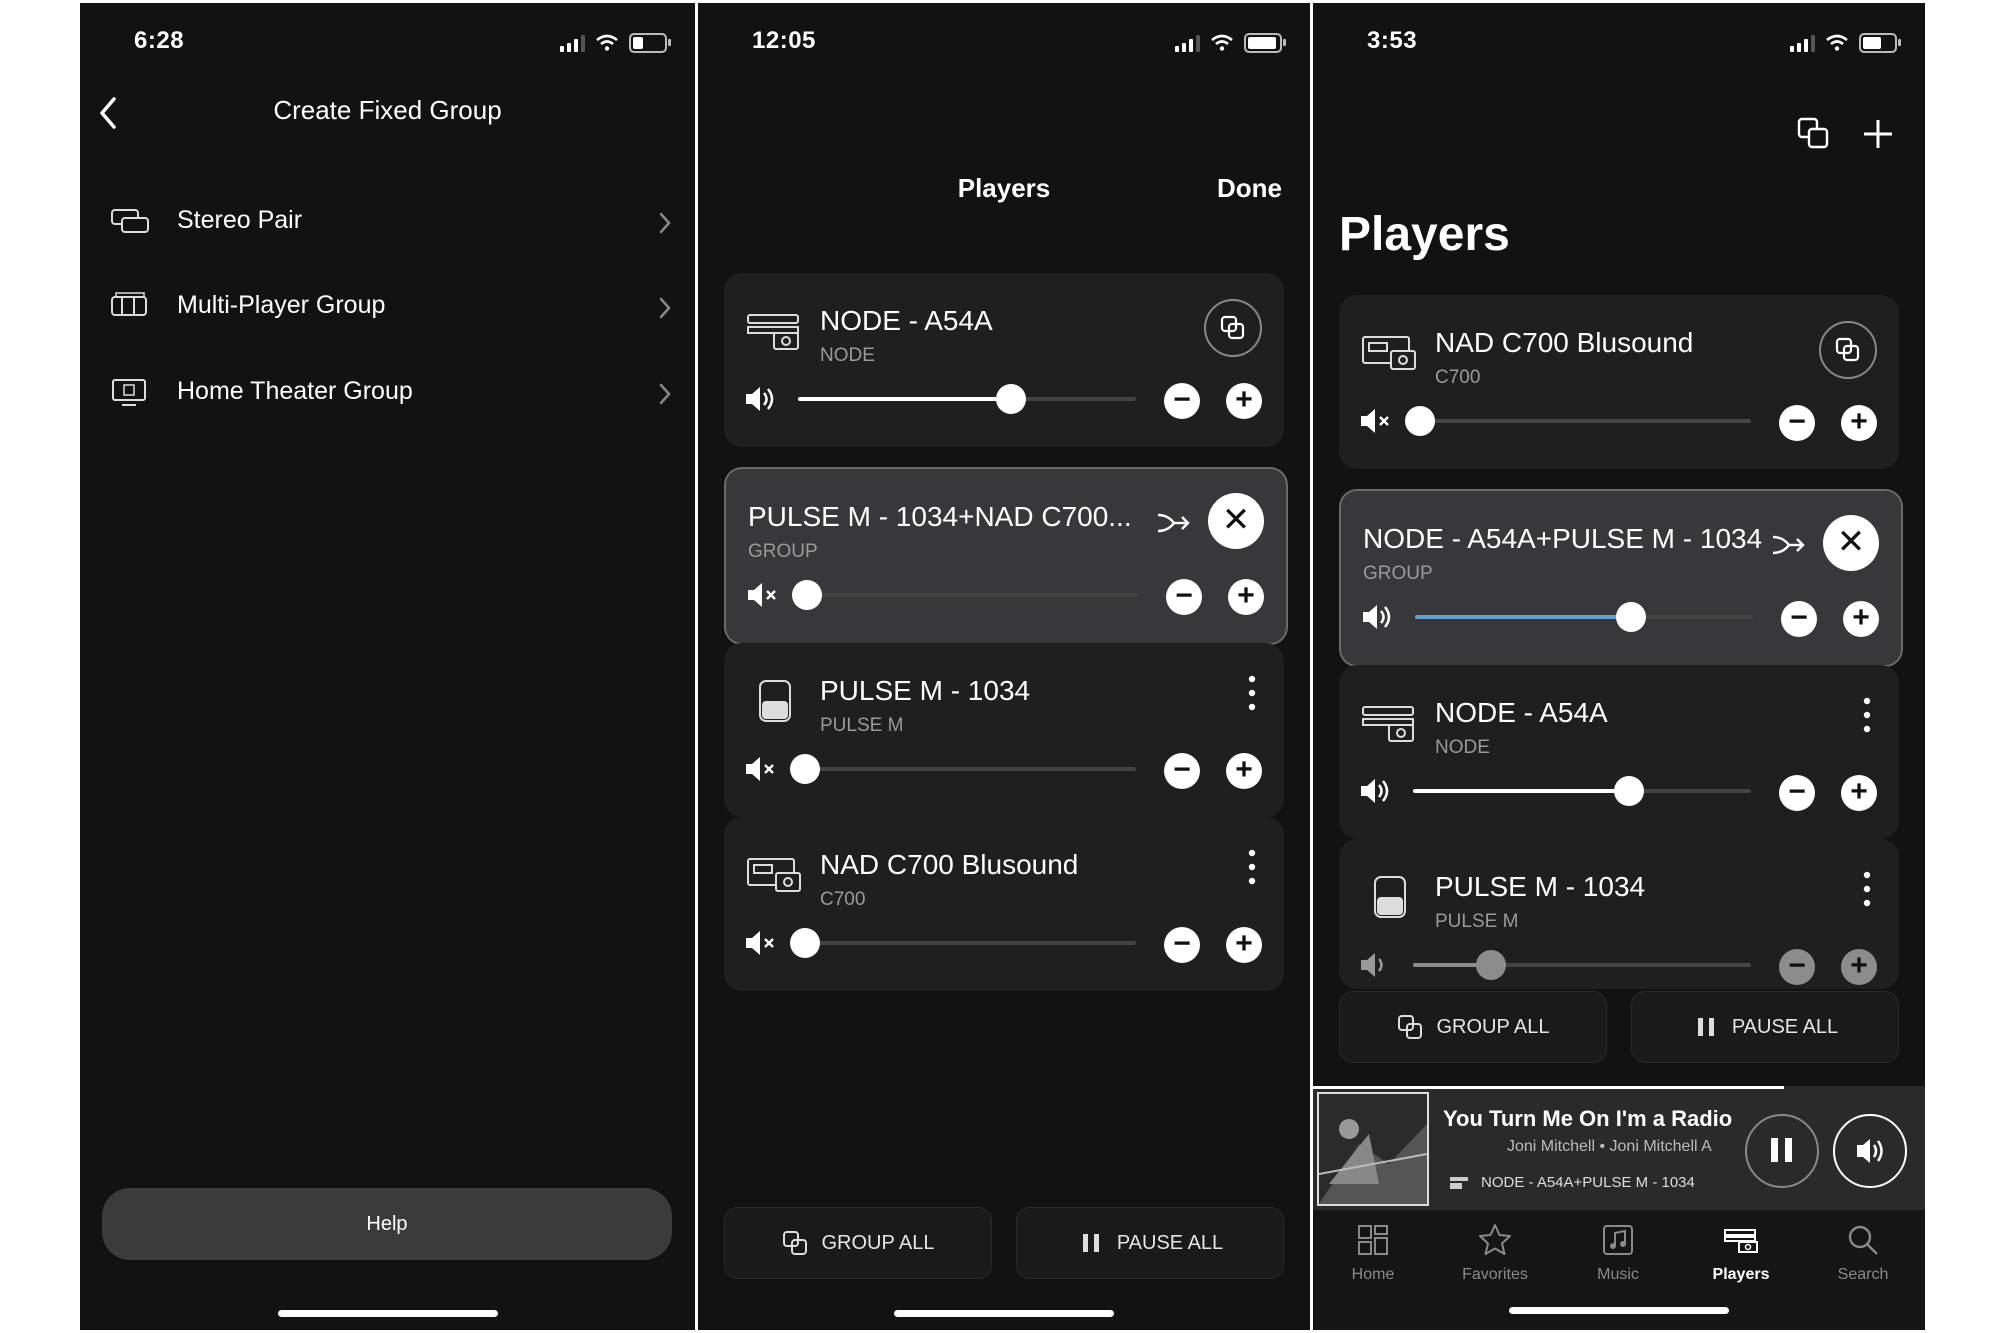 This screenshot has height=1333, width=2000. Describe the element at coordinates (1588, 1182) in the screenshot. I see `playing-device: NODE - A54A+PULSE M - 1034` at that location.